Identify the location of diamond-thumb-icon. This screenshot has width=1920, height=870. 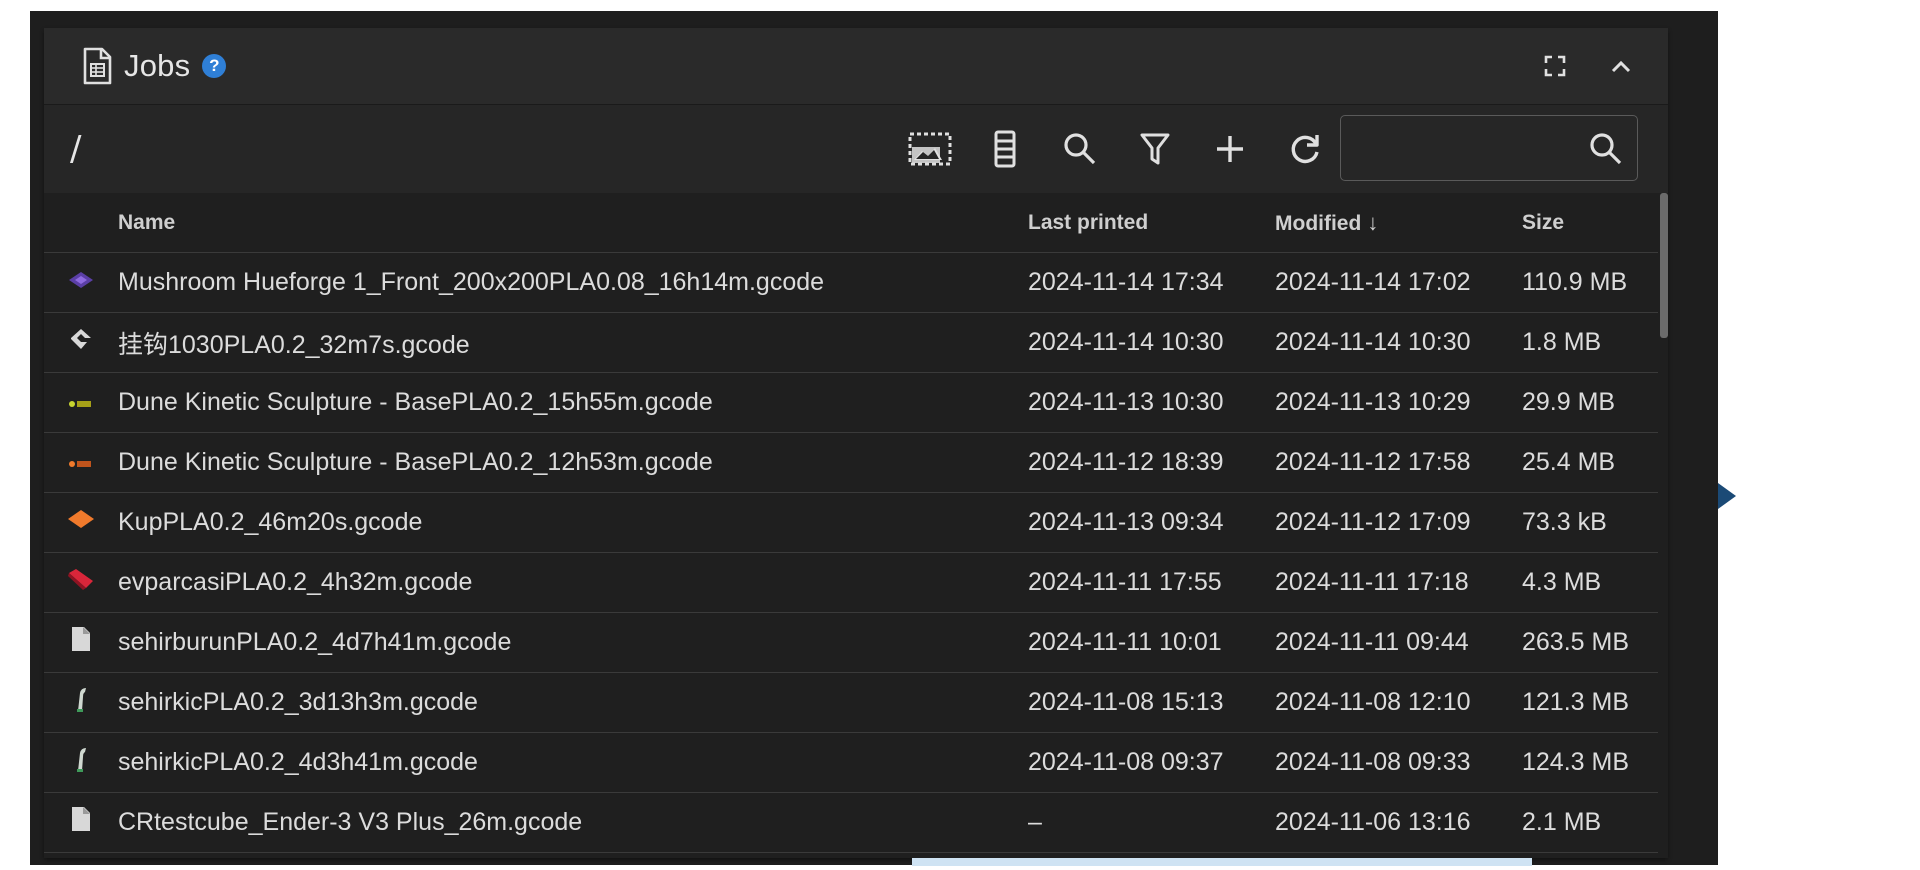
(81, 522).